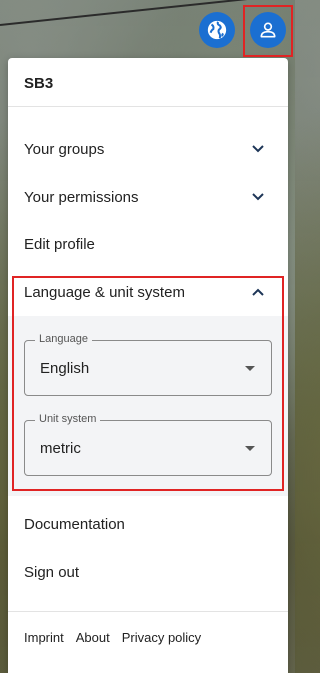 The height and width of the screenshot is (673, 320). I want to click on privacy-policy-link: Privacy policy, so click(161, 637).